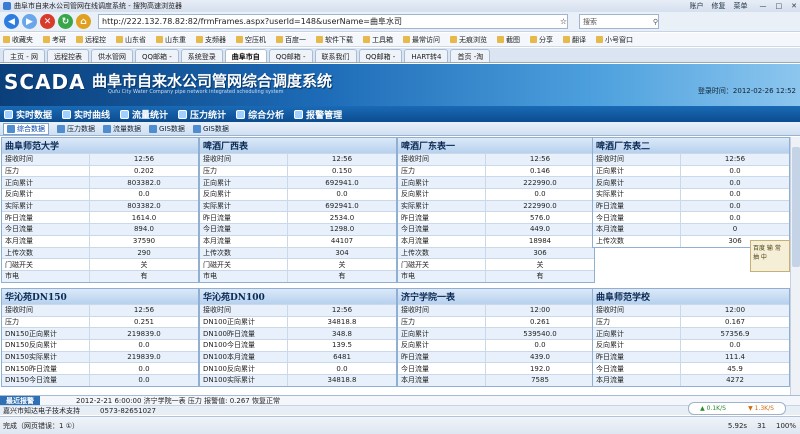 Image resolution: width=800 pixels, height=434 pixels. I want to click on fav-item: 工具箱, so click(378, 40).